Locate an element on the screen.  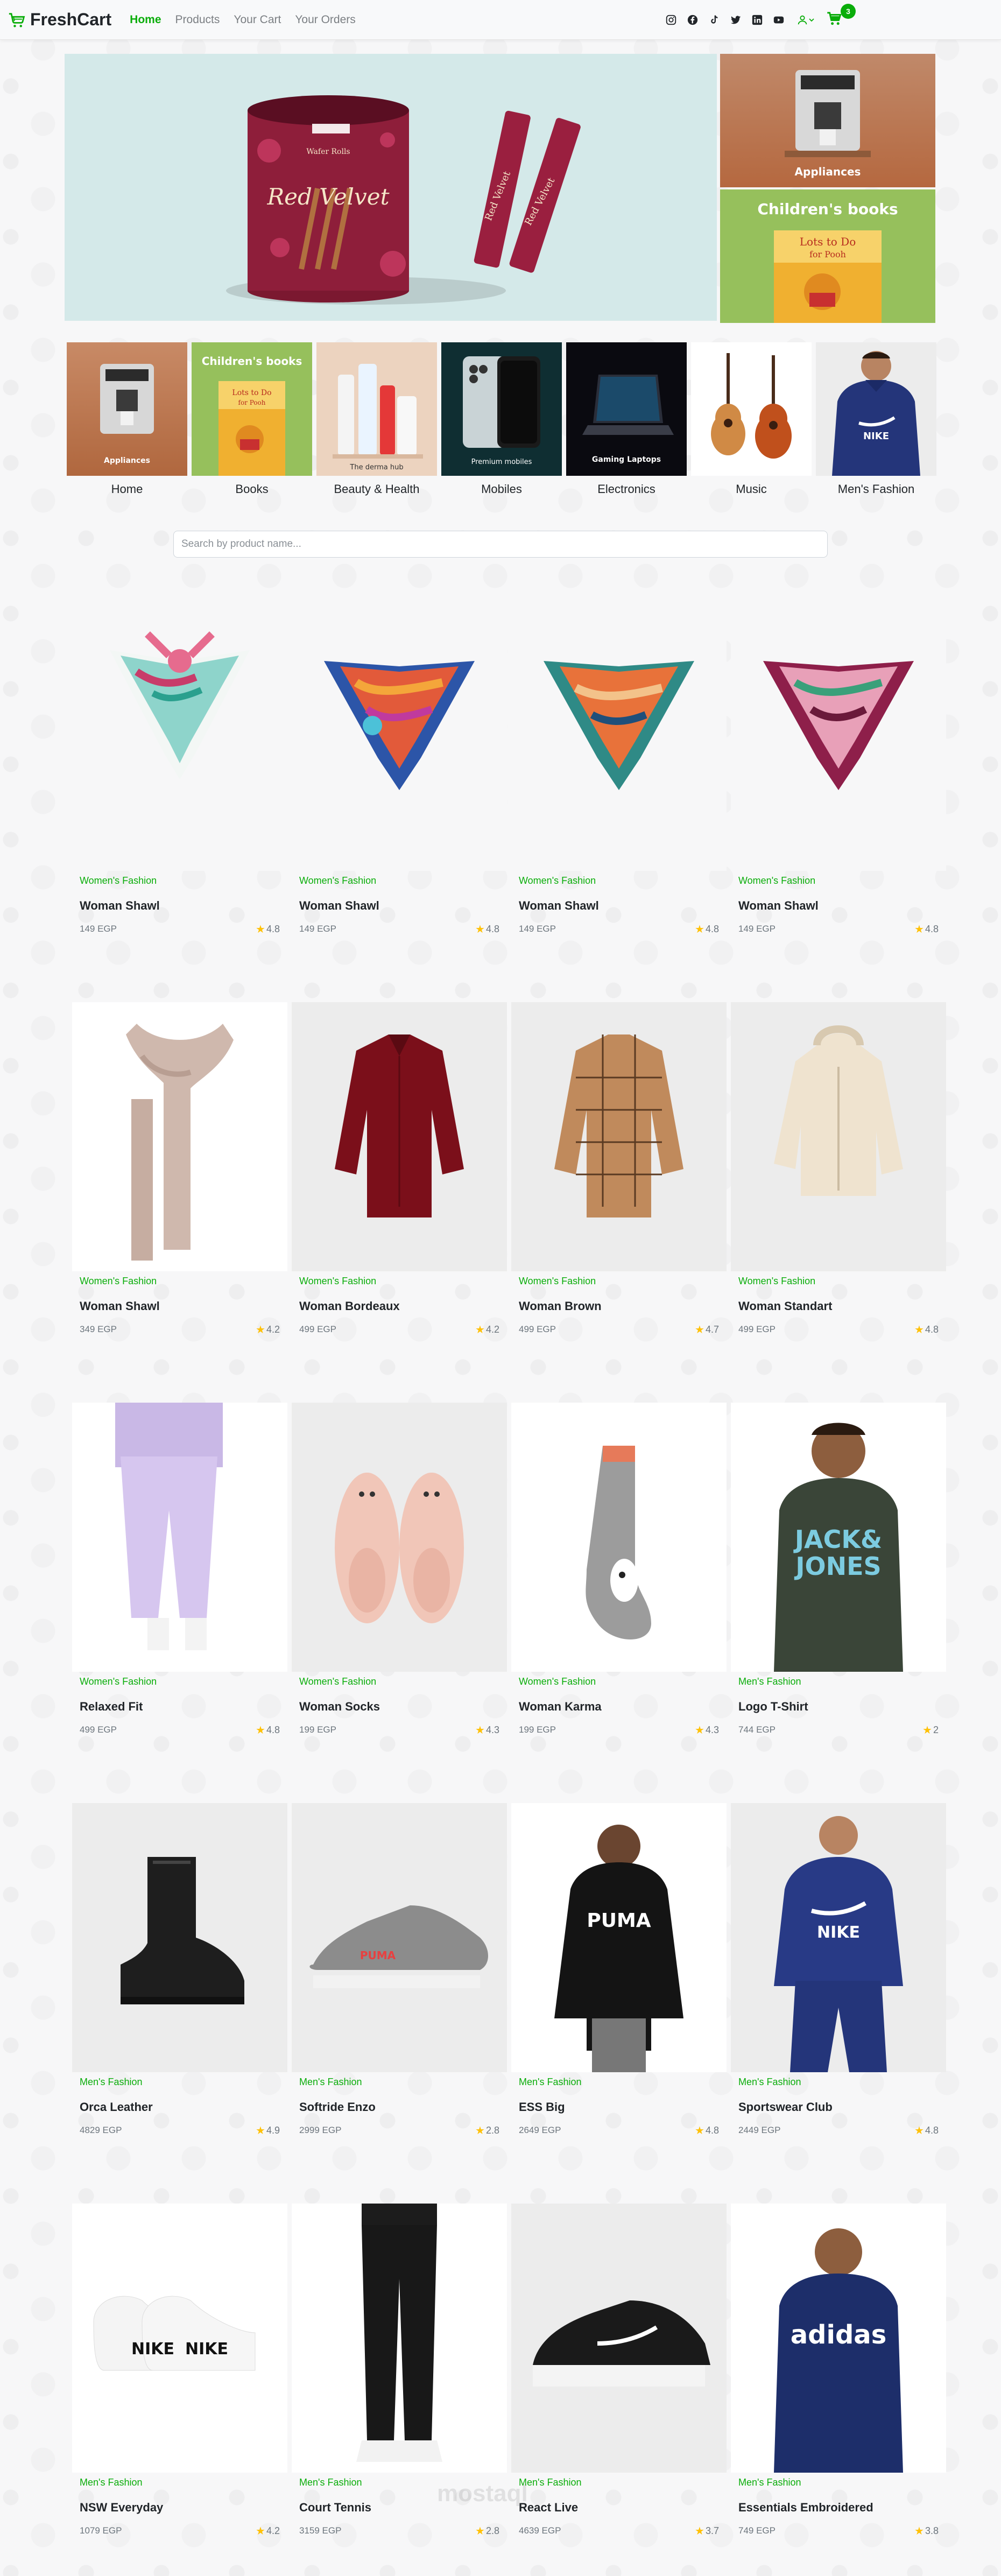
category-label: Music is located at coordinates (752, 489).